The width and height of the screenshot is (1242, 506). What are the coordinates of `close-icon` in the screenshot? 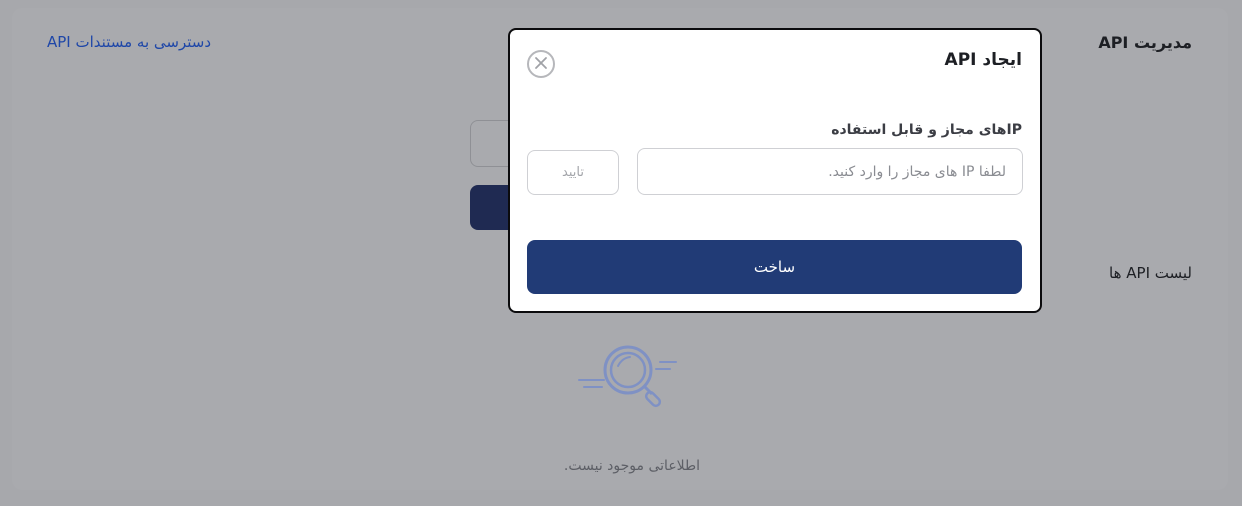 It's located at (541, 64).